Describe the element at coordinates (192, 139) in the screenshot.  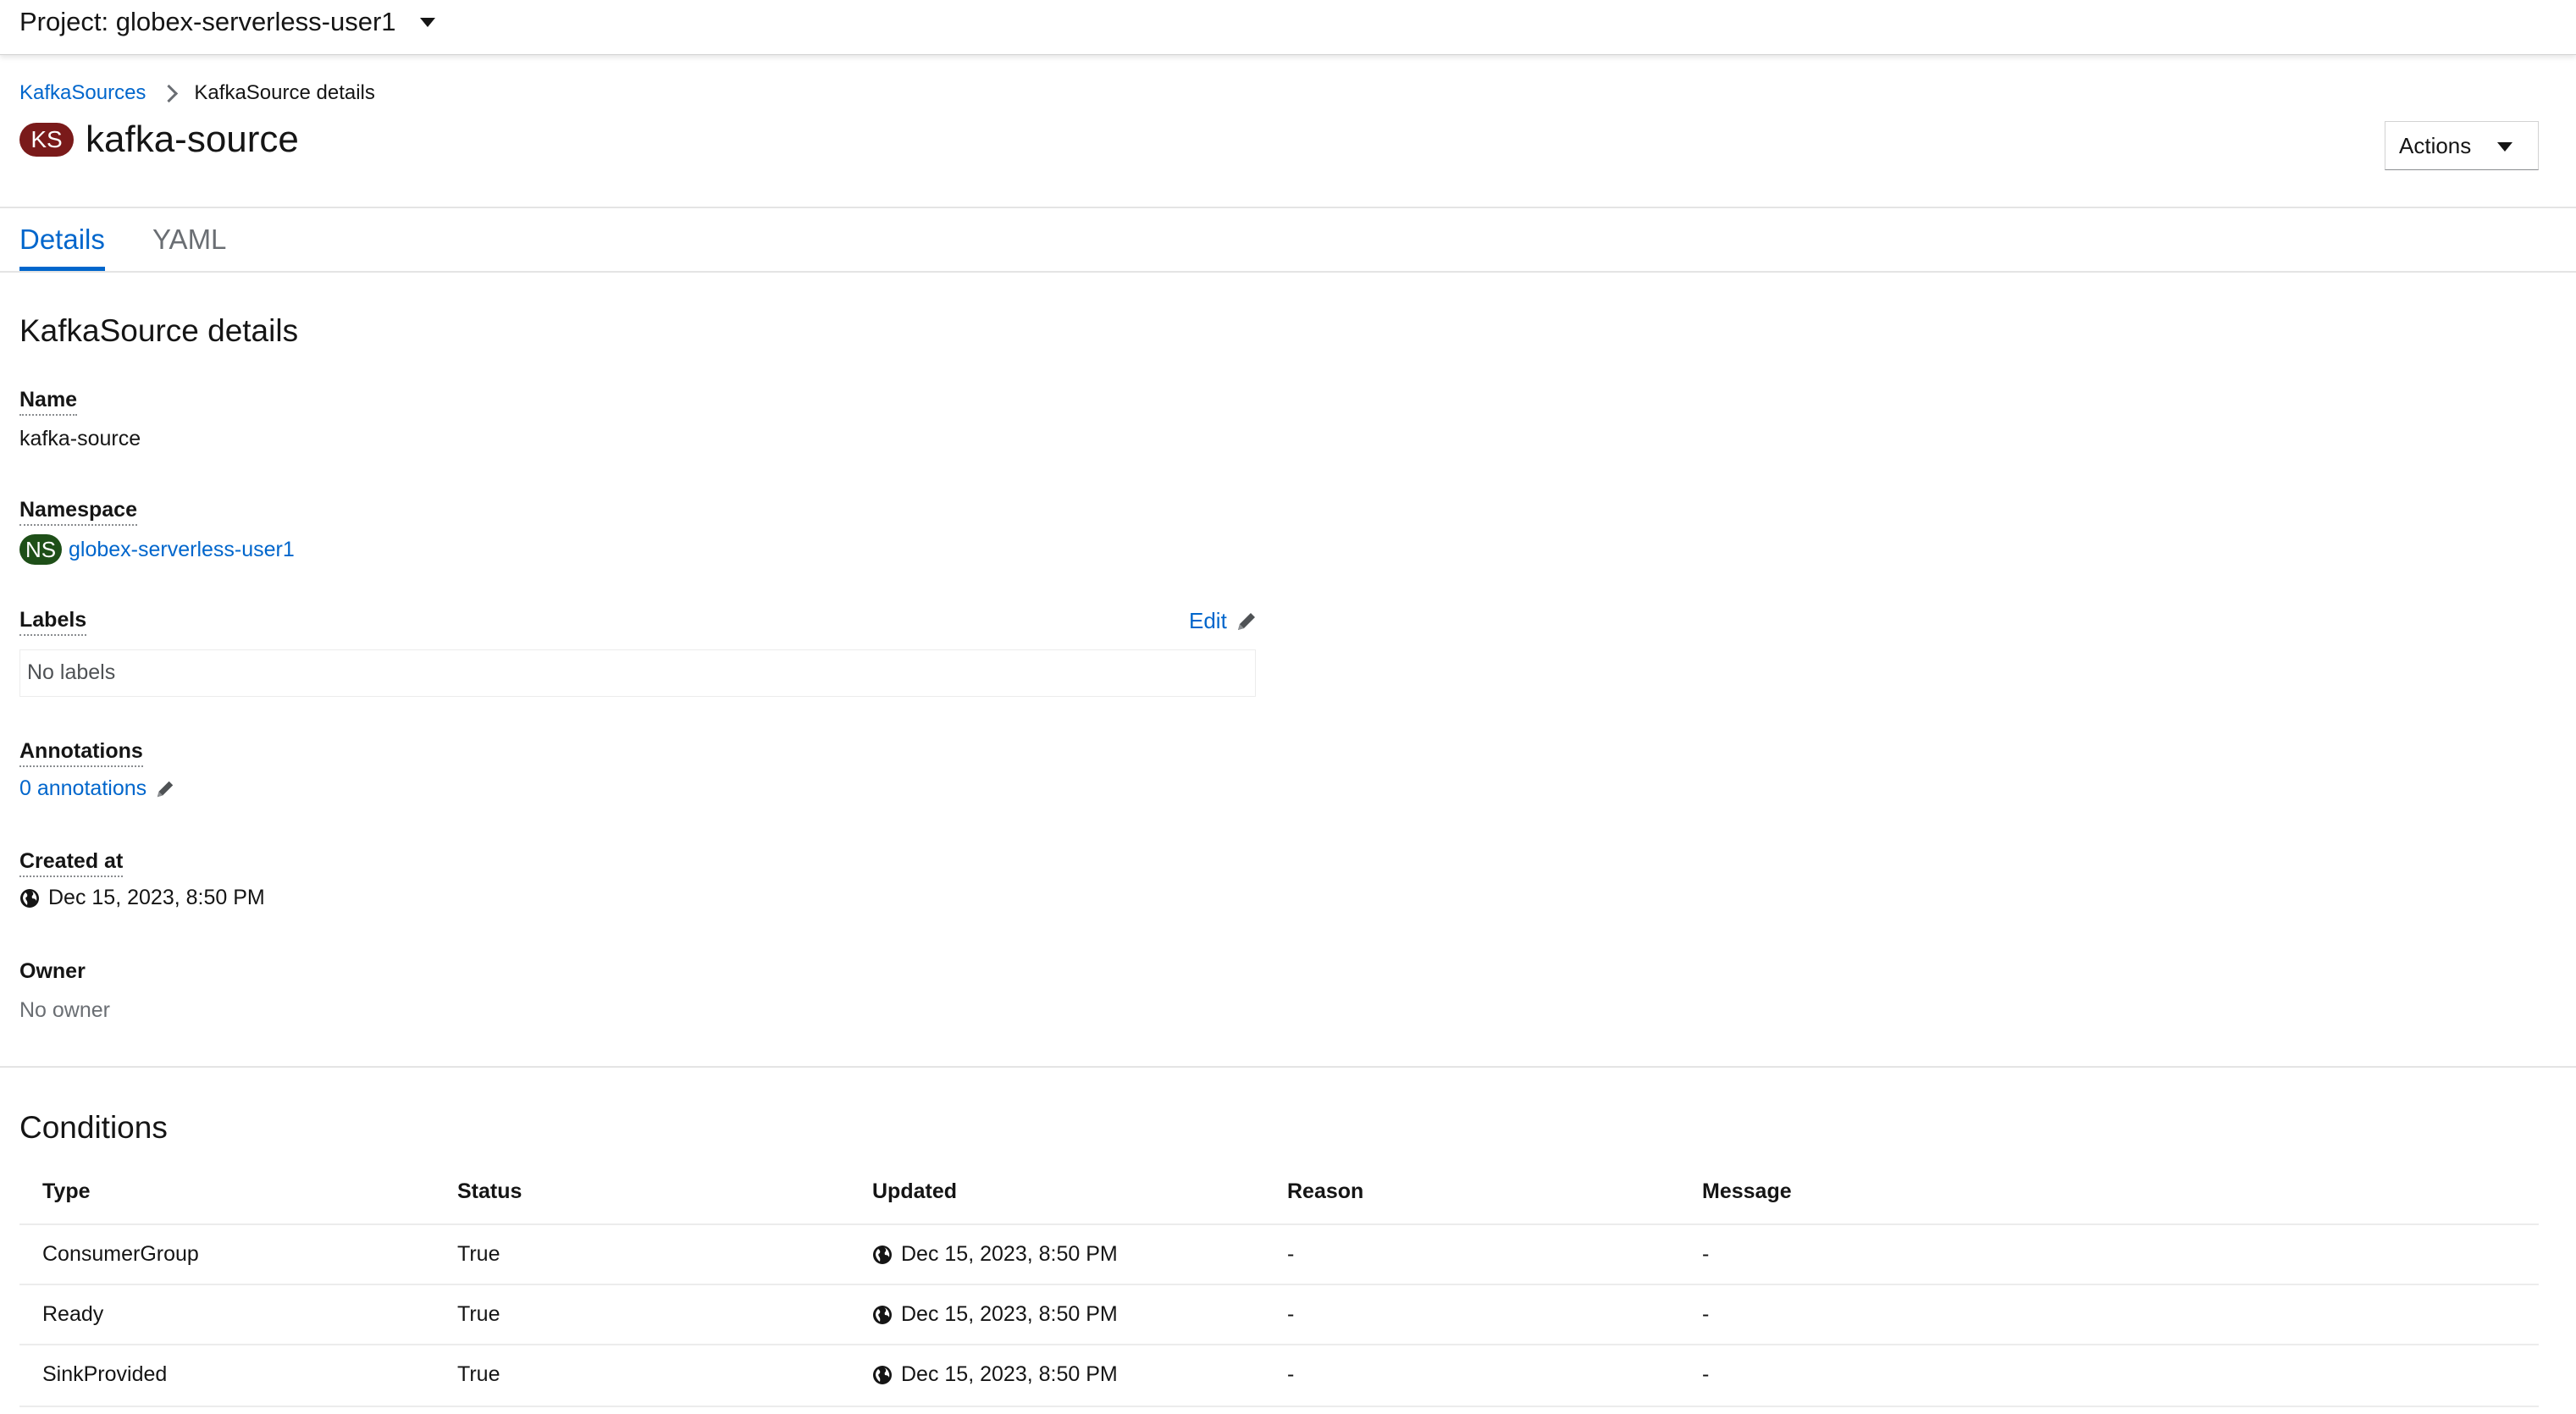
I see `page-title: kafka-source` at that location.